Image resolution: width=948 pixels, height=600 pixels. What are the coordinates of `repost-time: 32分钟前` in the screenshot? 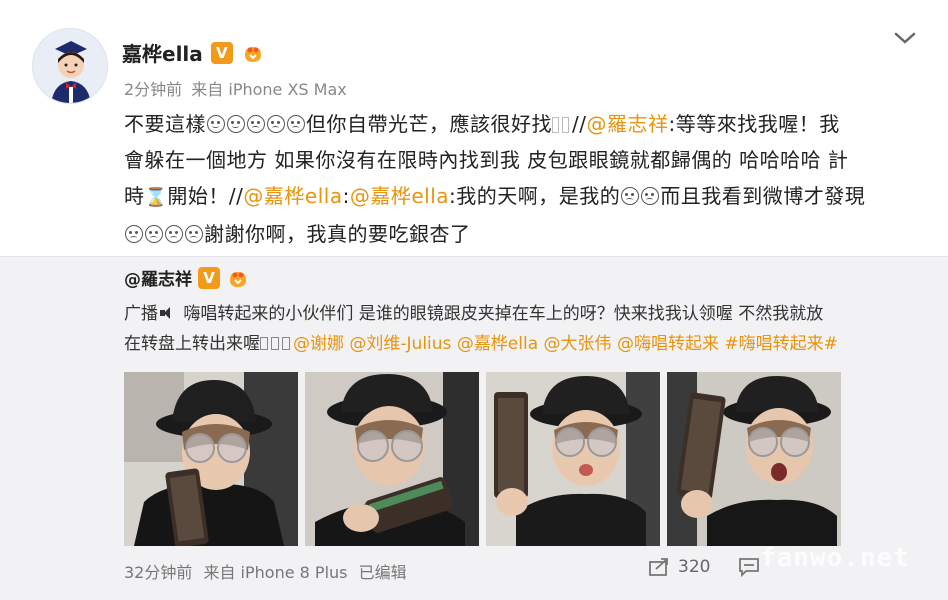 It's located at (158, 572).